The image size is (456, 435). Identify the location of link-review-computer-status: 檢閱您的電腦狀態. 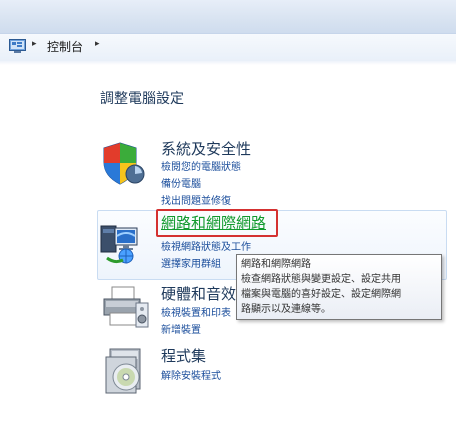
(201, 165).